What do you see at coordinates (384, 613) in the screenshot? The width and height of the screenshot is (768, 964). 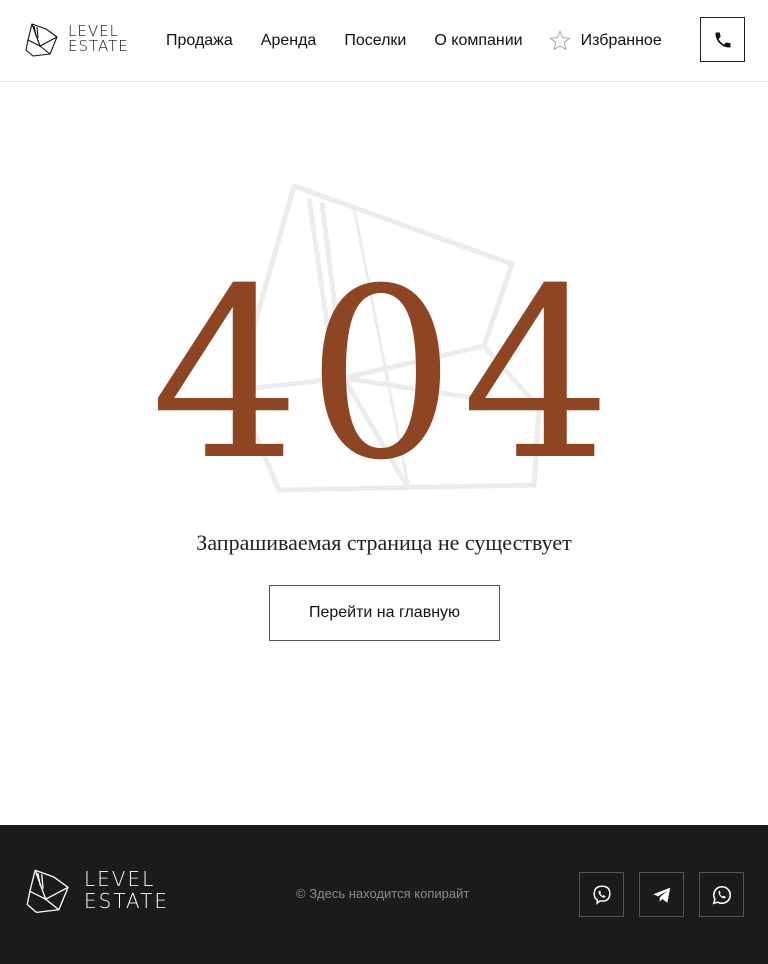 I see `go-home-button: Перейти на главную` at bounding box center [384, 613].